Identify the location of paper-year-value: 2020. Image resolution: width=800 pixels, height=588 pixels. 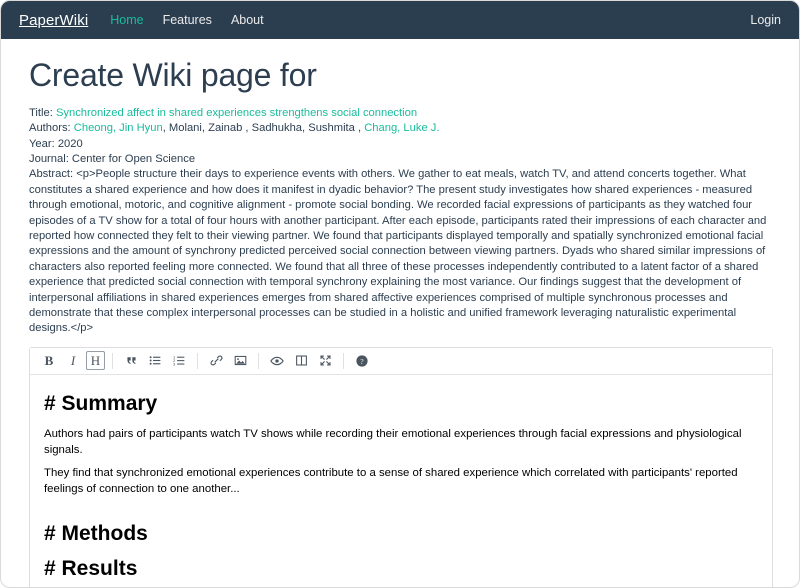
(70, 143).